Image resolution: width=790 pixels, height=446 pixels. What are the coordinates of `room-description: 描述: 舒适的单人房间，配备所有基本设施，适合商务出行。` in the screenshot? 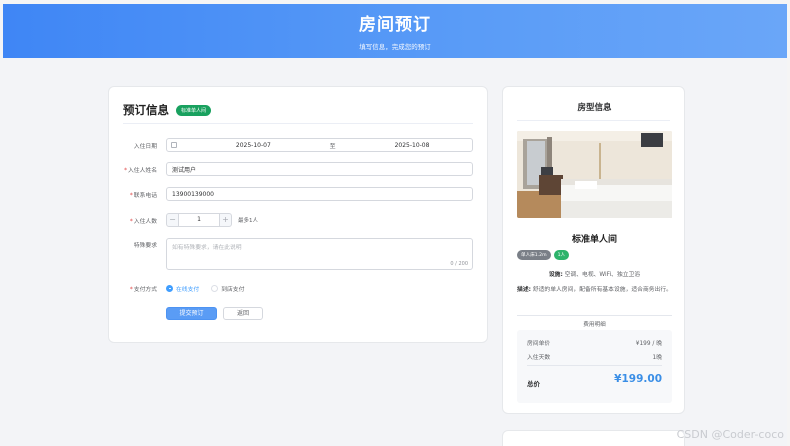 It's located at (594, 290).